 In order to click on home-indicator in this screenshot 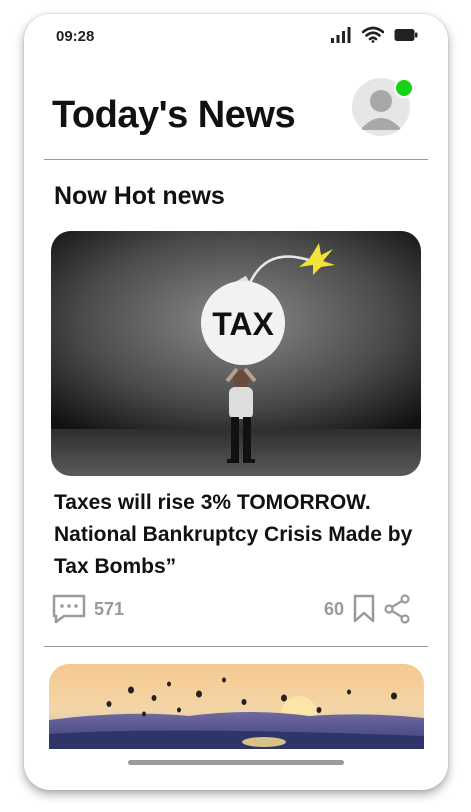, I will do `click(236, 762)`.